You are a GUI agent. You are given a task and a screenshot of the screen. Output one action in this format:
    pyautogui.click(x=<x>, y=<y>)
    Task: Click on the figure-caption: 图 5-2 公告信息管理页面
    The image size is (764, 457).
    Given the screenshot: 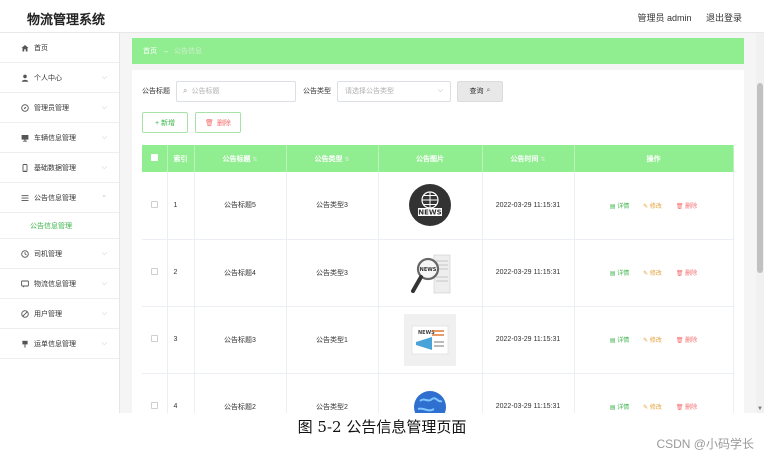 What is the action you would take?
    pyautogui.click(x=382, y=427)
    